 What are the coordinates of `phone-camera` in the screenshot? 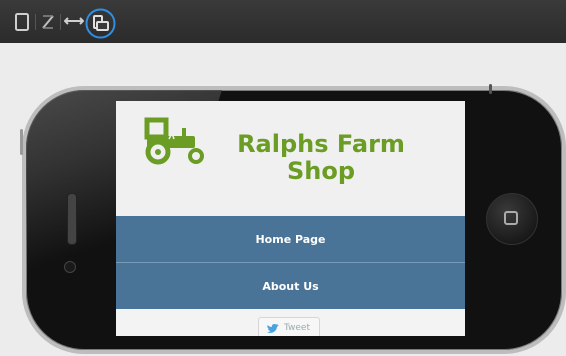 It's located at (70, 267).